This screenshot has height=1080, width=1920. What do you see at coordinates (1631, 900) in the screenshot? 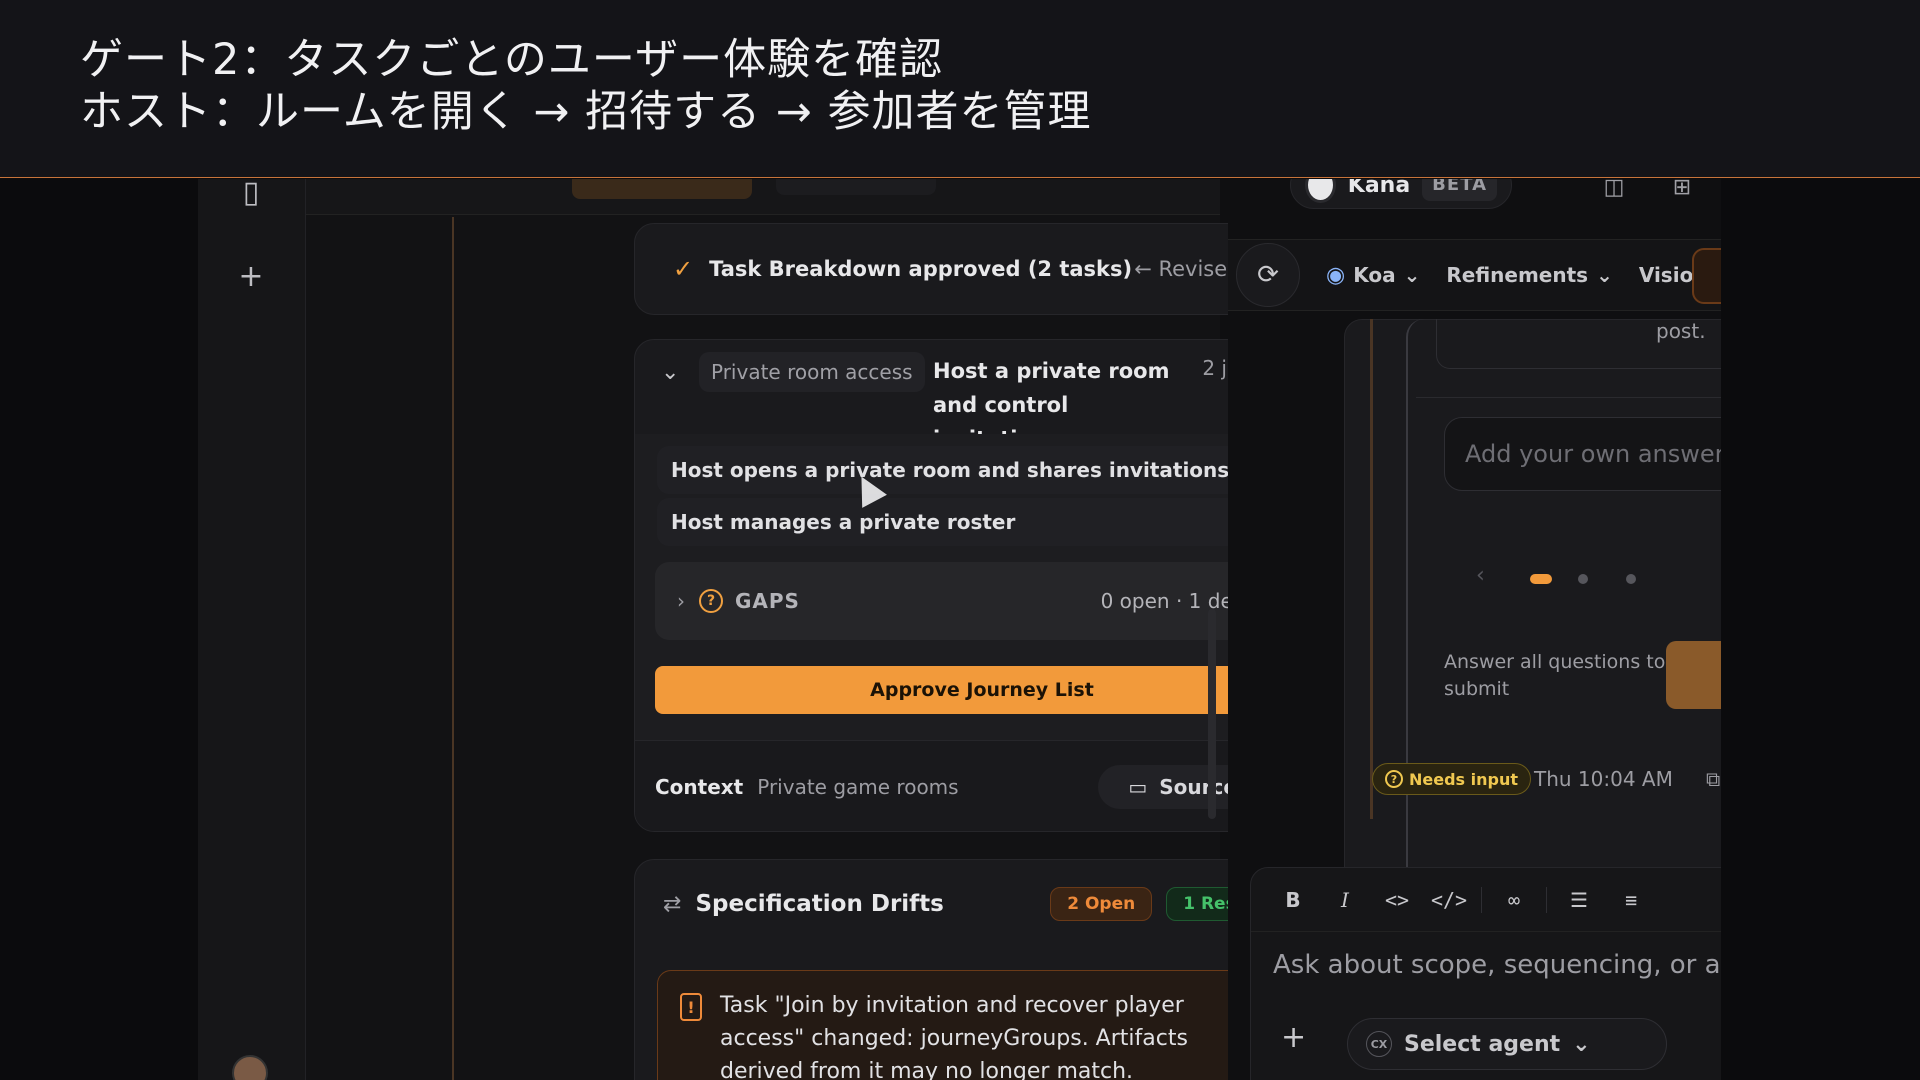
I see `numbered-list-icon: ≡` at bounding box center [1631, 900].